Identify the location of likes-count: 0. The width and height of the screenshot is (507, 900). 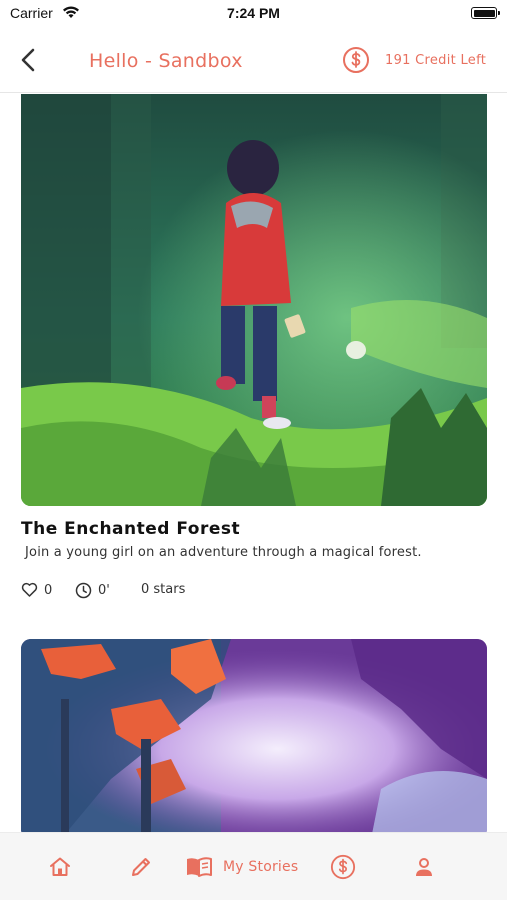
(36, 590).